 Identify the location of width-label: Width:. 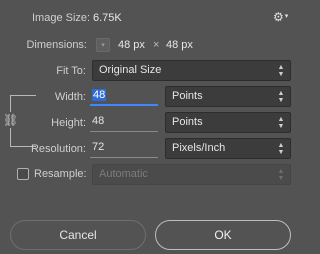
(70, 97).